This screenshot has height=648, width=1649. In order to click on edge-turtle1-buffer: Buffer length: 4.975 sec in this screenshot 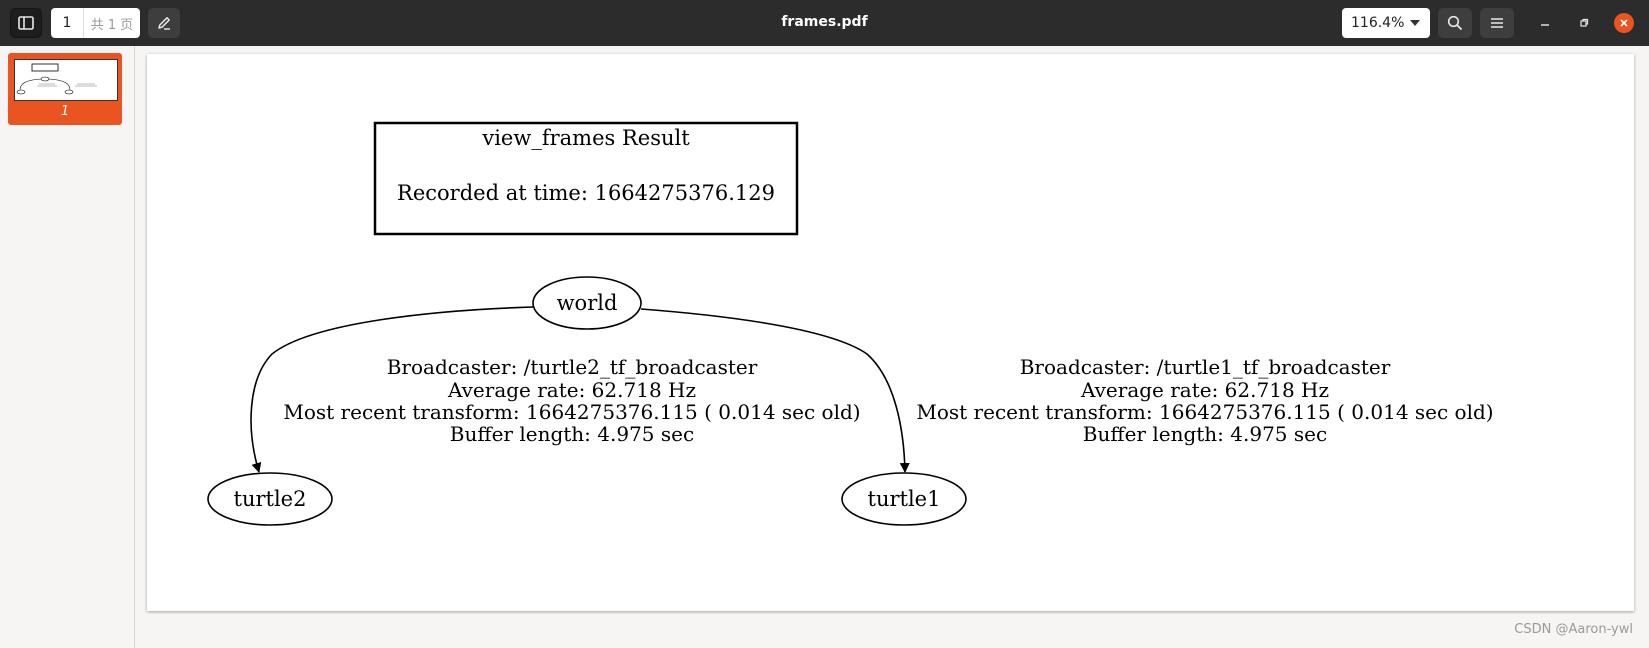, I will do `click(1205, 434)`.